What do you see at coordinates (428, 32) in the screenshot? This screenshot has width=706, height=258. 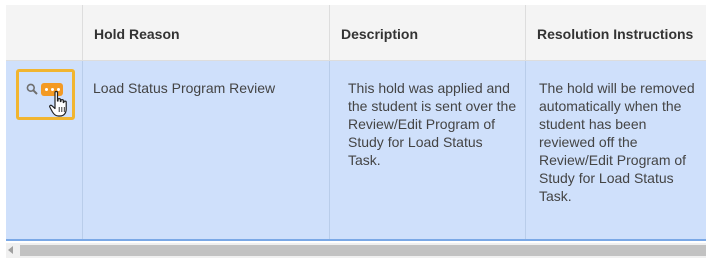 I see `column-header-description: Description` at bounding box center [428, 32].